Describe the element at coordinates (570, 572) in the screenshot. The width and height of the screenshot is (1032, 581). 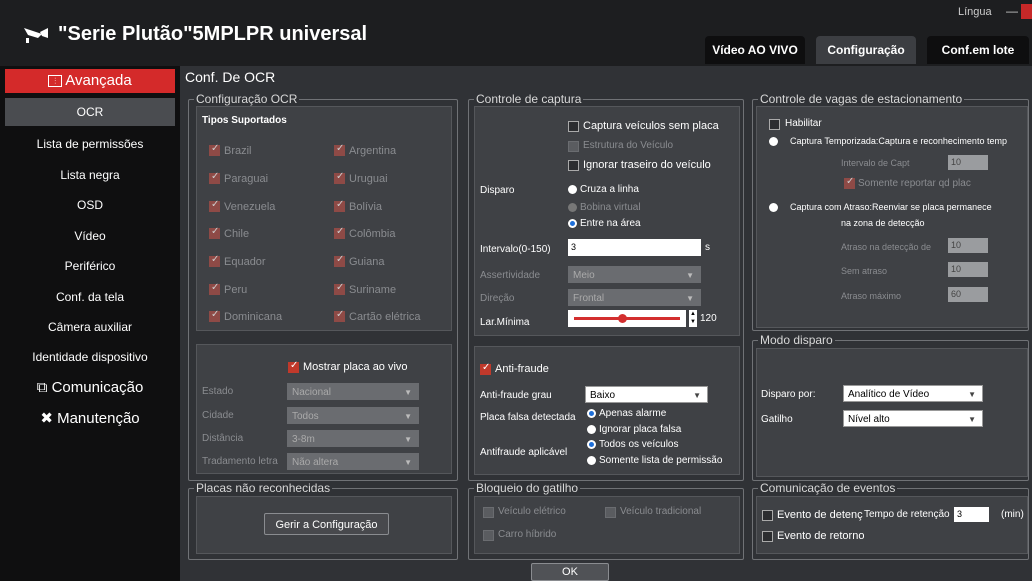
I see `ok-button: OK` at that location.